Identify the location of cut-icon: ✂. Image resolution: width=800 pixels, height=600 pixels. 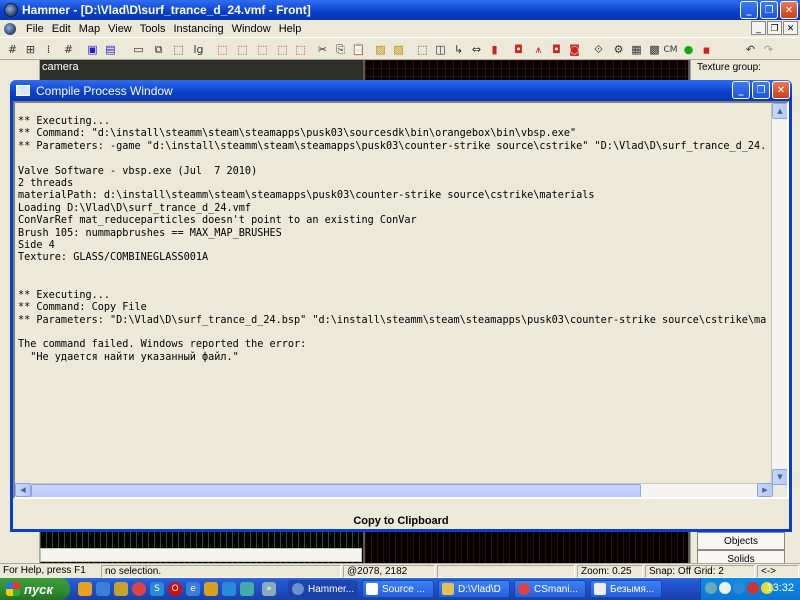
(322, 49).